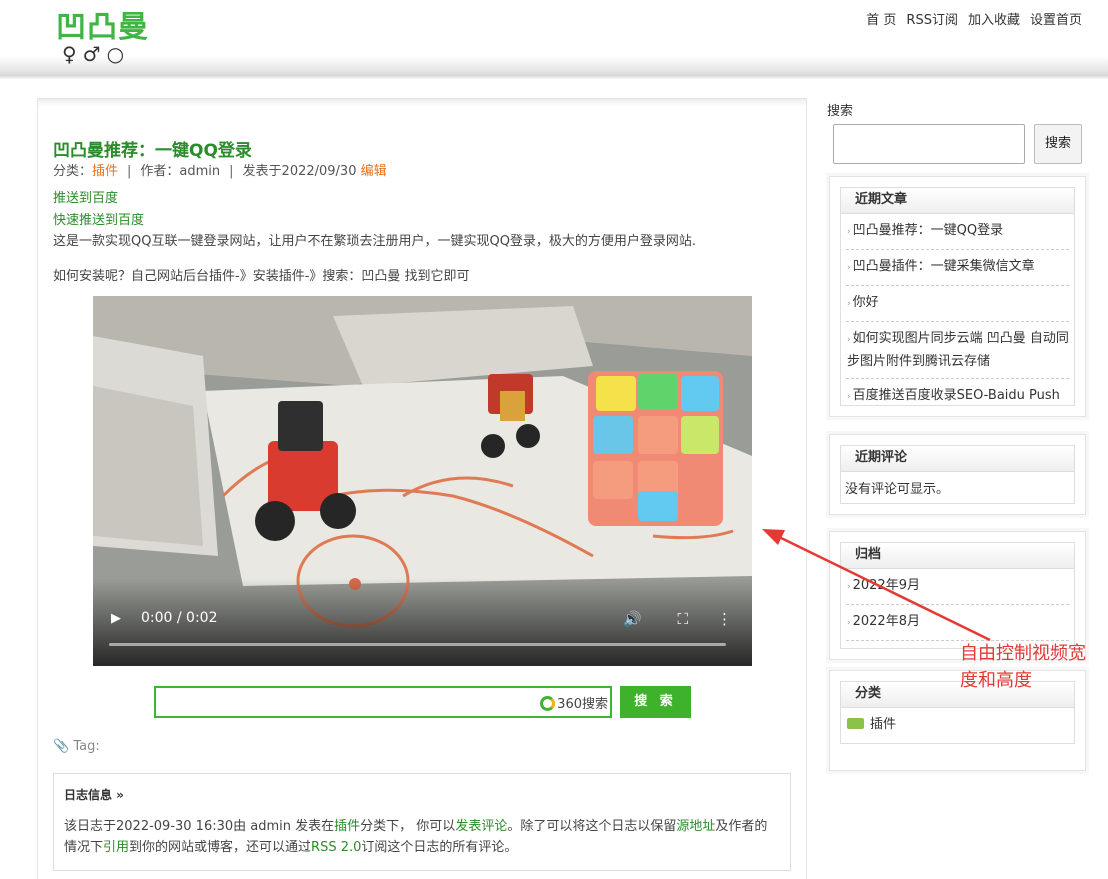  I want to click on meta-date: 发表于2022/09/30, so click(299, 171).